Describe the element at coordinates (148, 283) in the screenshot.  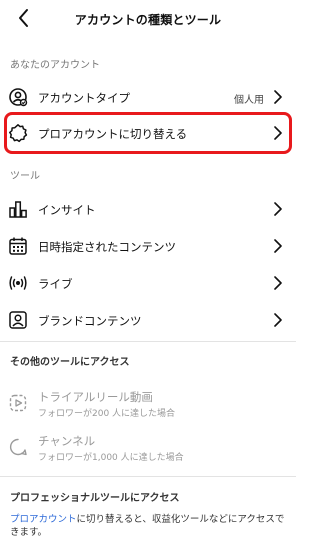
I see `live-row: ライブ` at that location.